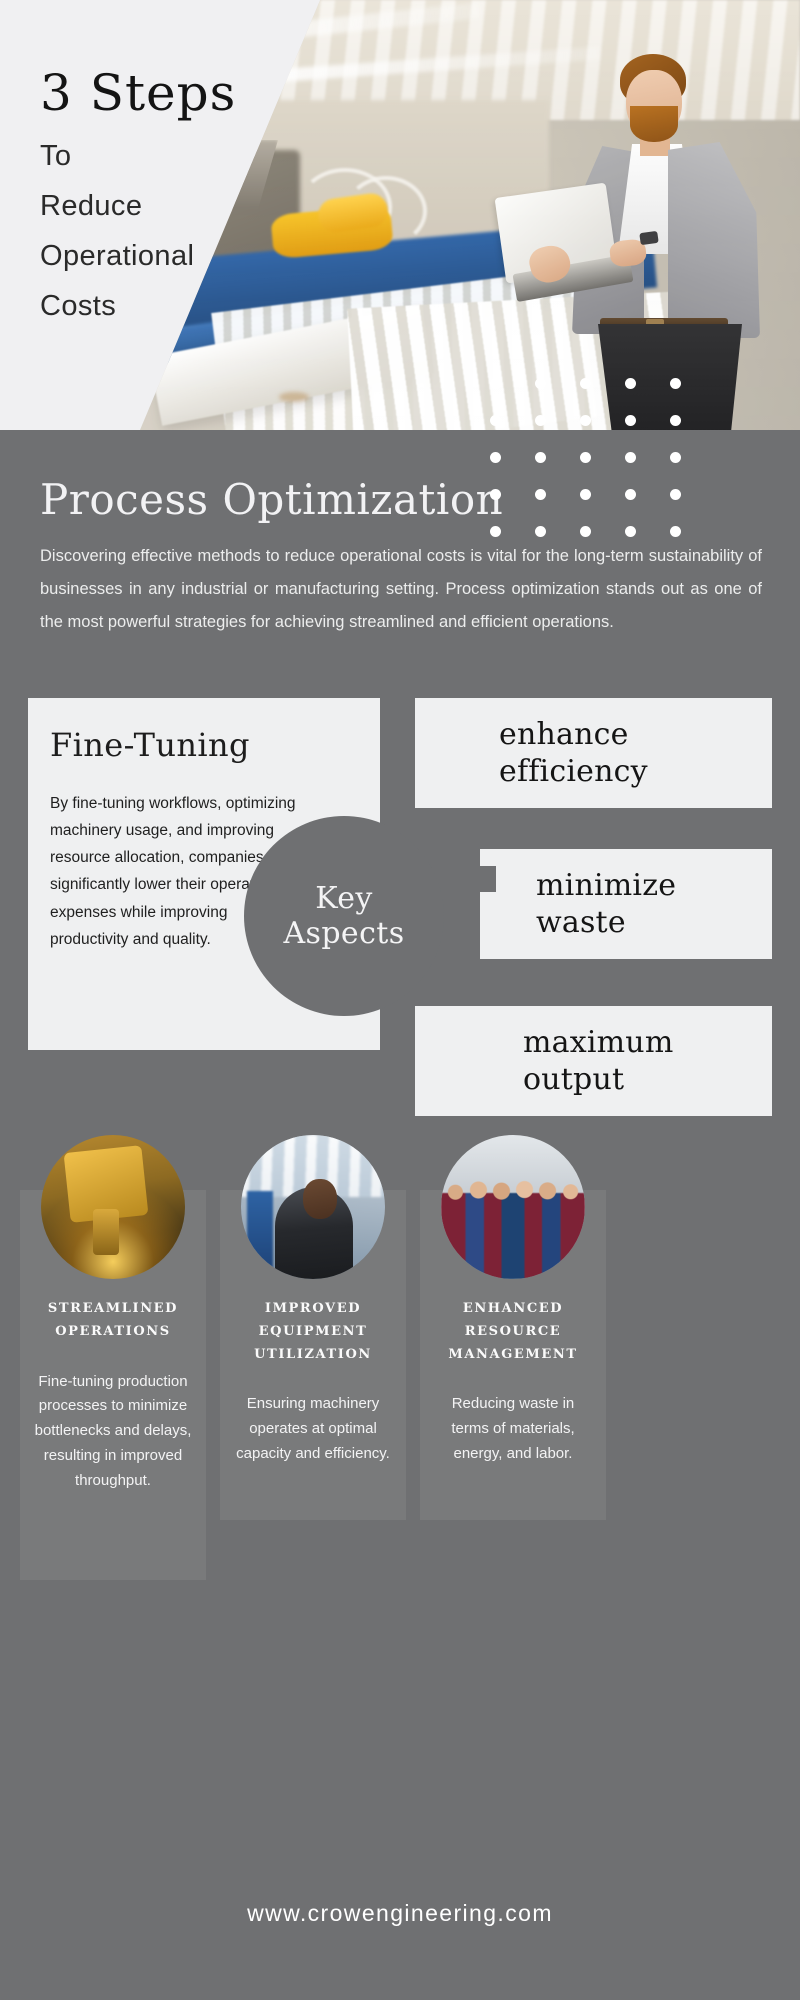 The height and width of the screenshot is (2000, 800). Describe the element at coordinates (113, 1321) in the screenshot. I see `feature-title: STREAMLINED OPERATIONS` at that location.